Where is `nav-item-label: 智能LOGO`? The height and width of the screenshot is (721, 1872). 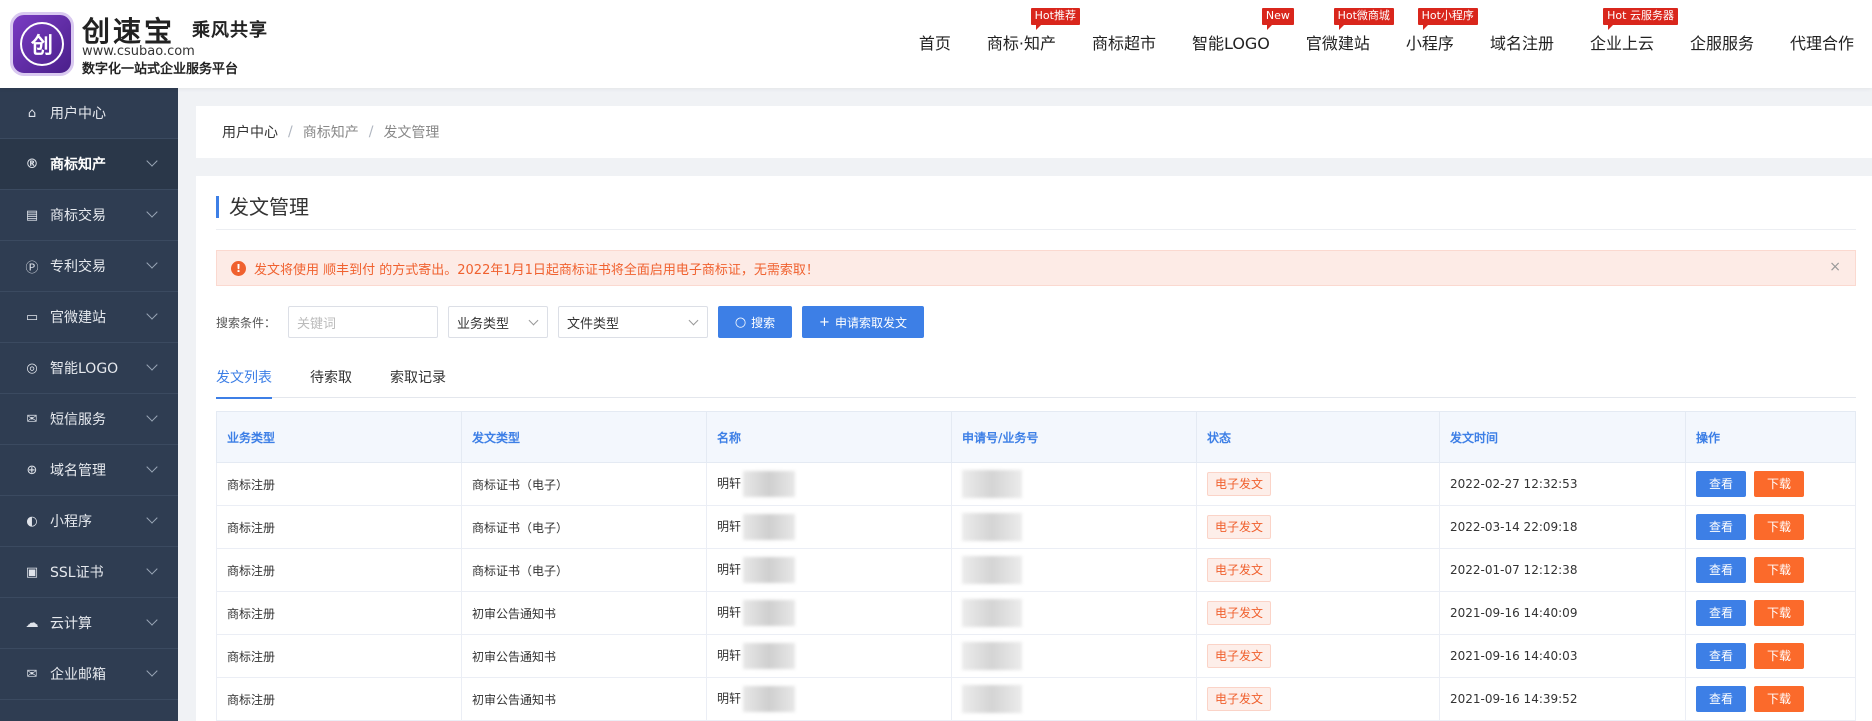 nav-item-label: 智能LOGO is located at coordinates (1230, 43).